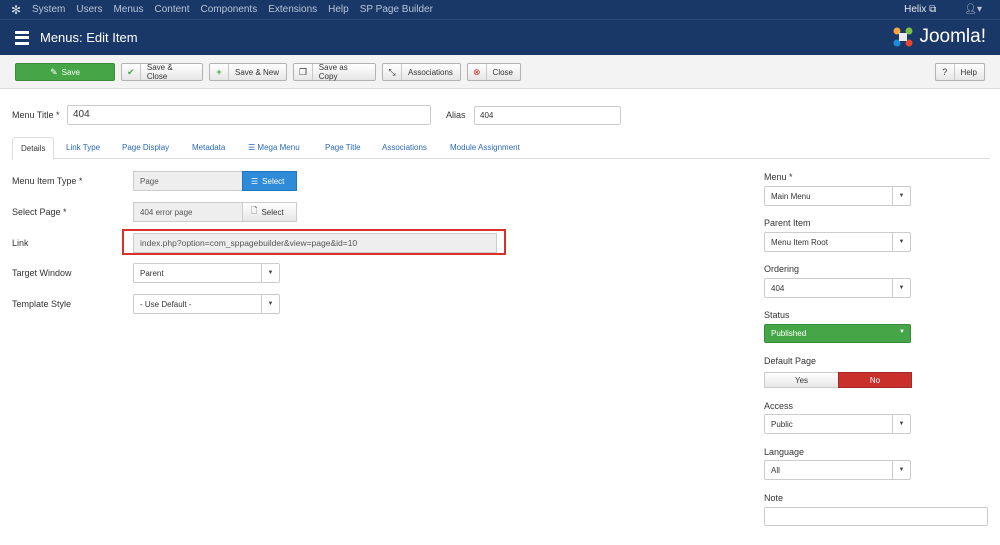 The image size is (1000, 545). I want to click on save-new-button: + Save & New, so click(248, 72).